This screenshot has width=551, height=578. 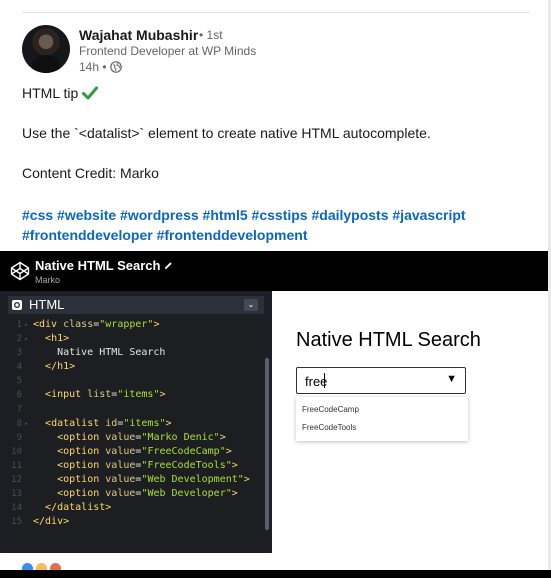 What do you see at coordinates (60, 367) in the screenshot?
I see `code-text: </h1>` at bounding box center [60, 367].